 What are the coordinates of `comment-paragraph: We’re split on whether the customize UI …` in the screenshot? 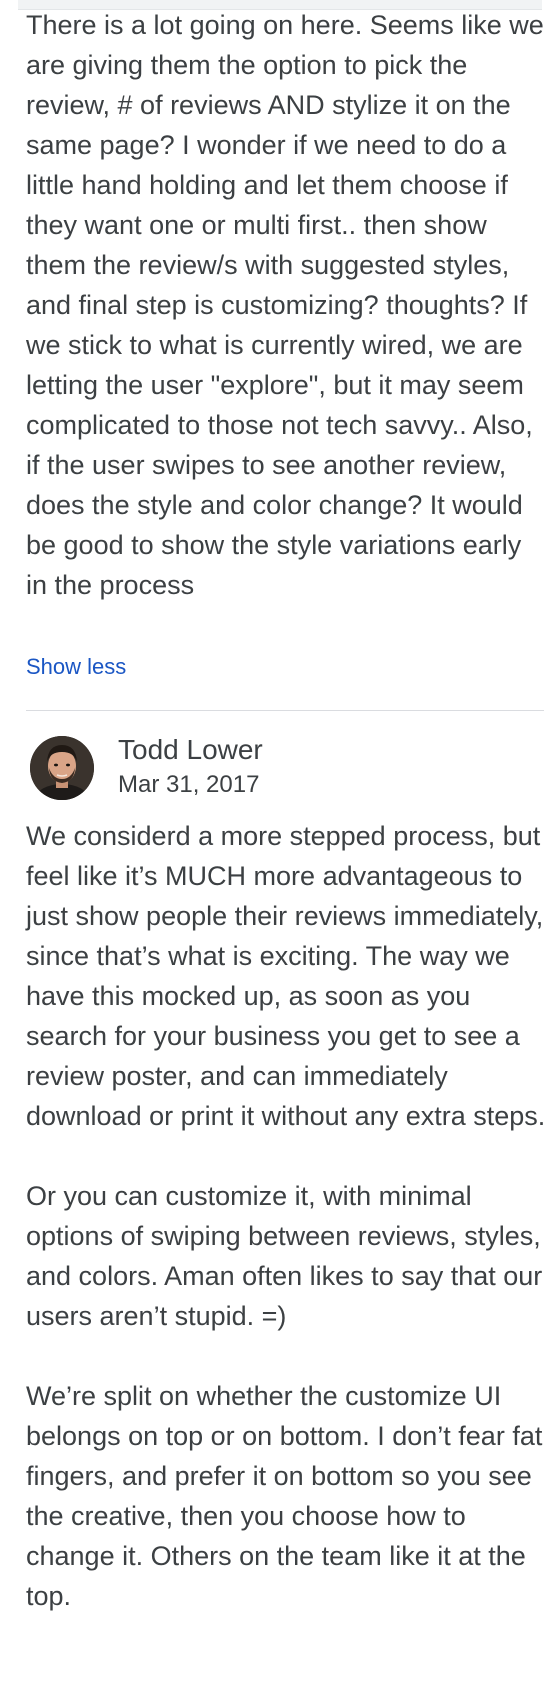 It's located at (284, 1496).